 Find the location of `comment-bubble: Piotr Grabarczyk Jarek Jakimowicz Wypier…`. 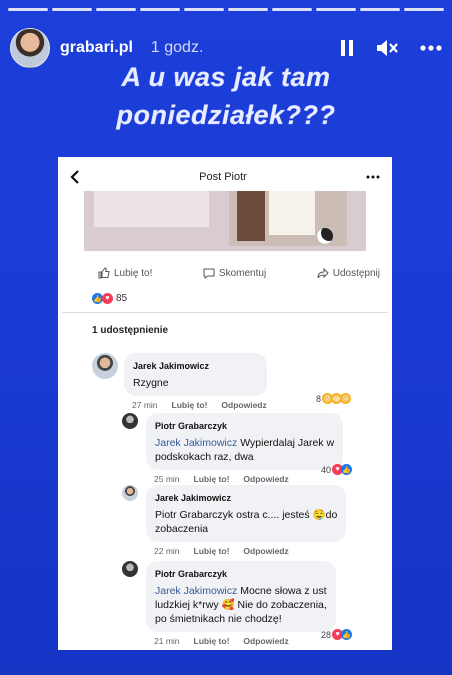

comment-bubble: Piotr Grabarczyk Jarek Jakimowicz Wypier… is located at coordinates (245, 441).